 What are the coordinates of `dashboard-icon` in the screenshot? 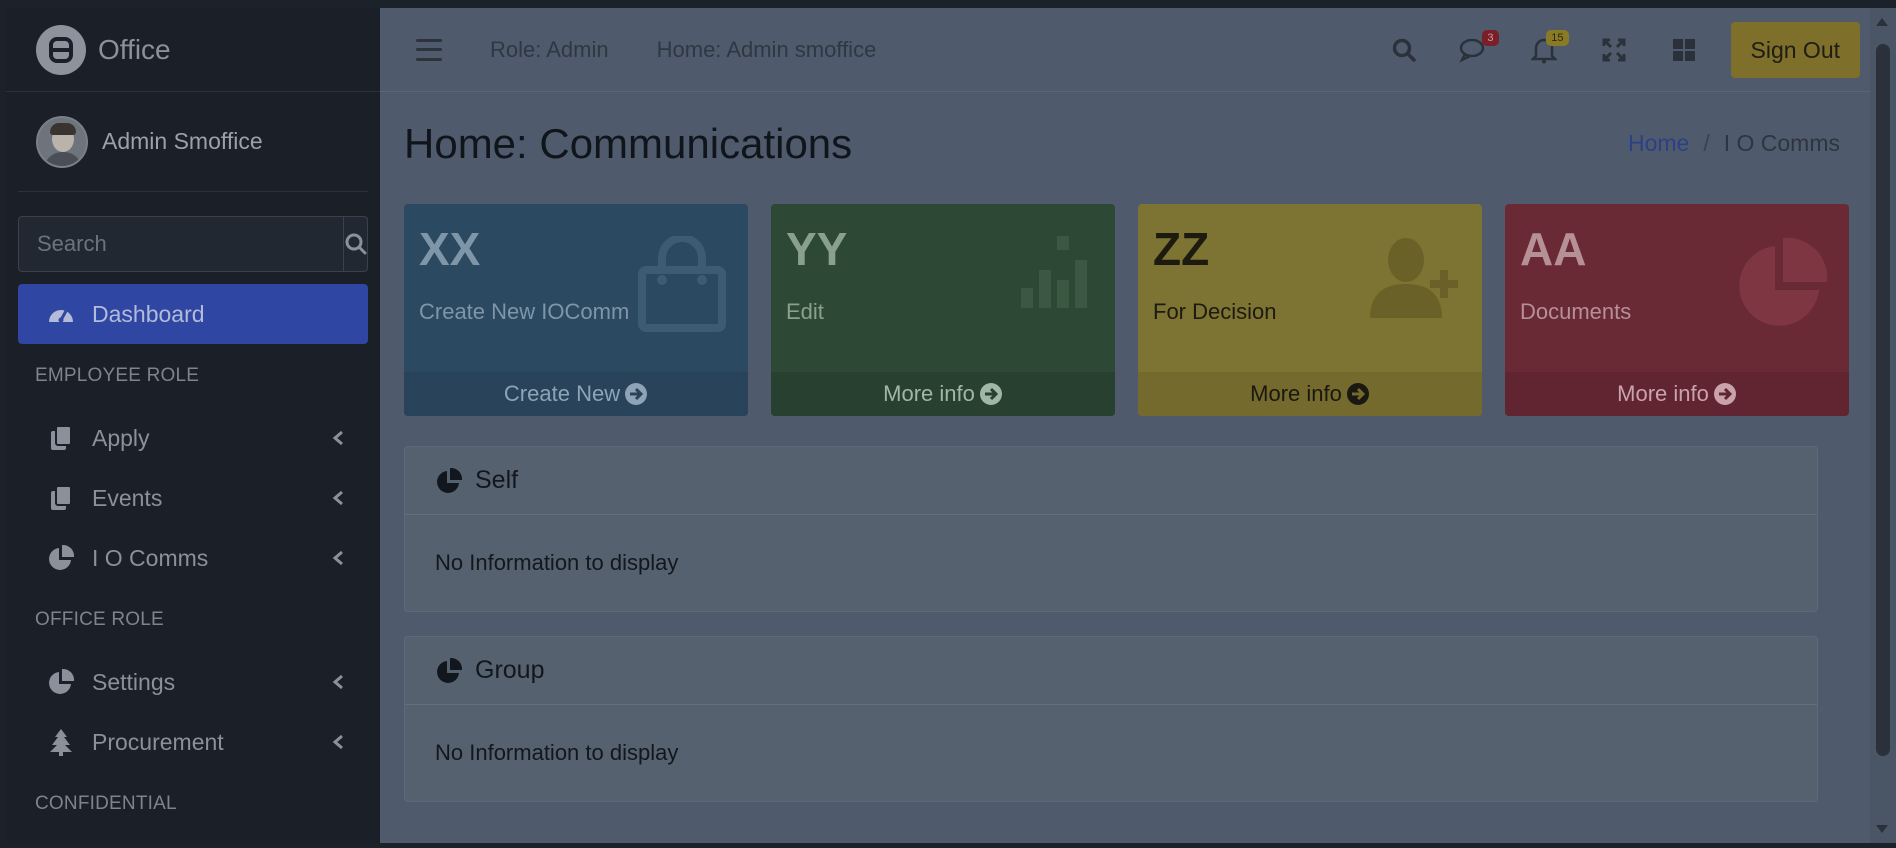 It's located at (61, 314).